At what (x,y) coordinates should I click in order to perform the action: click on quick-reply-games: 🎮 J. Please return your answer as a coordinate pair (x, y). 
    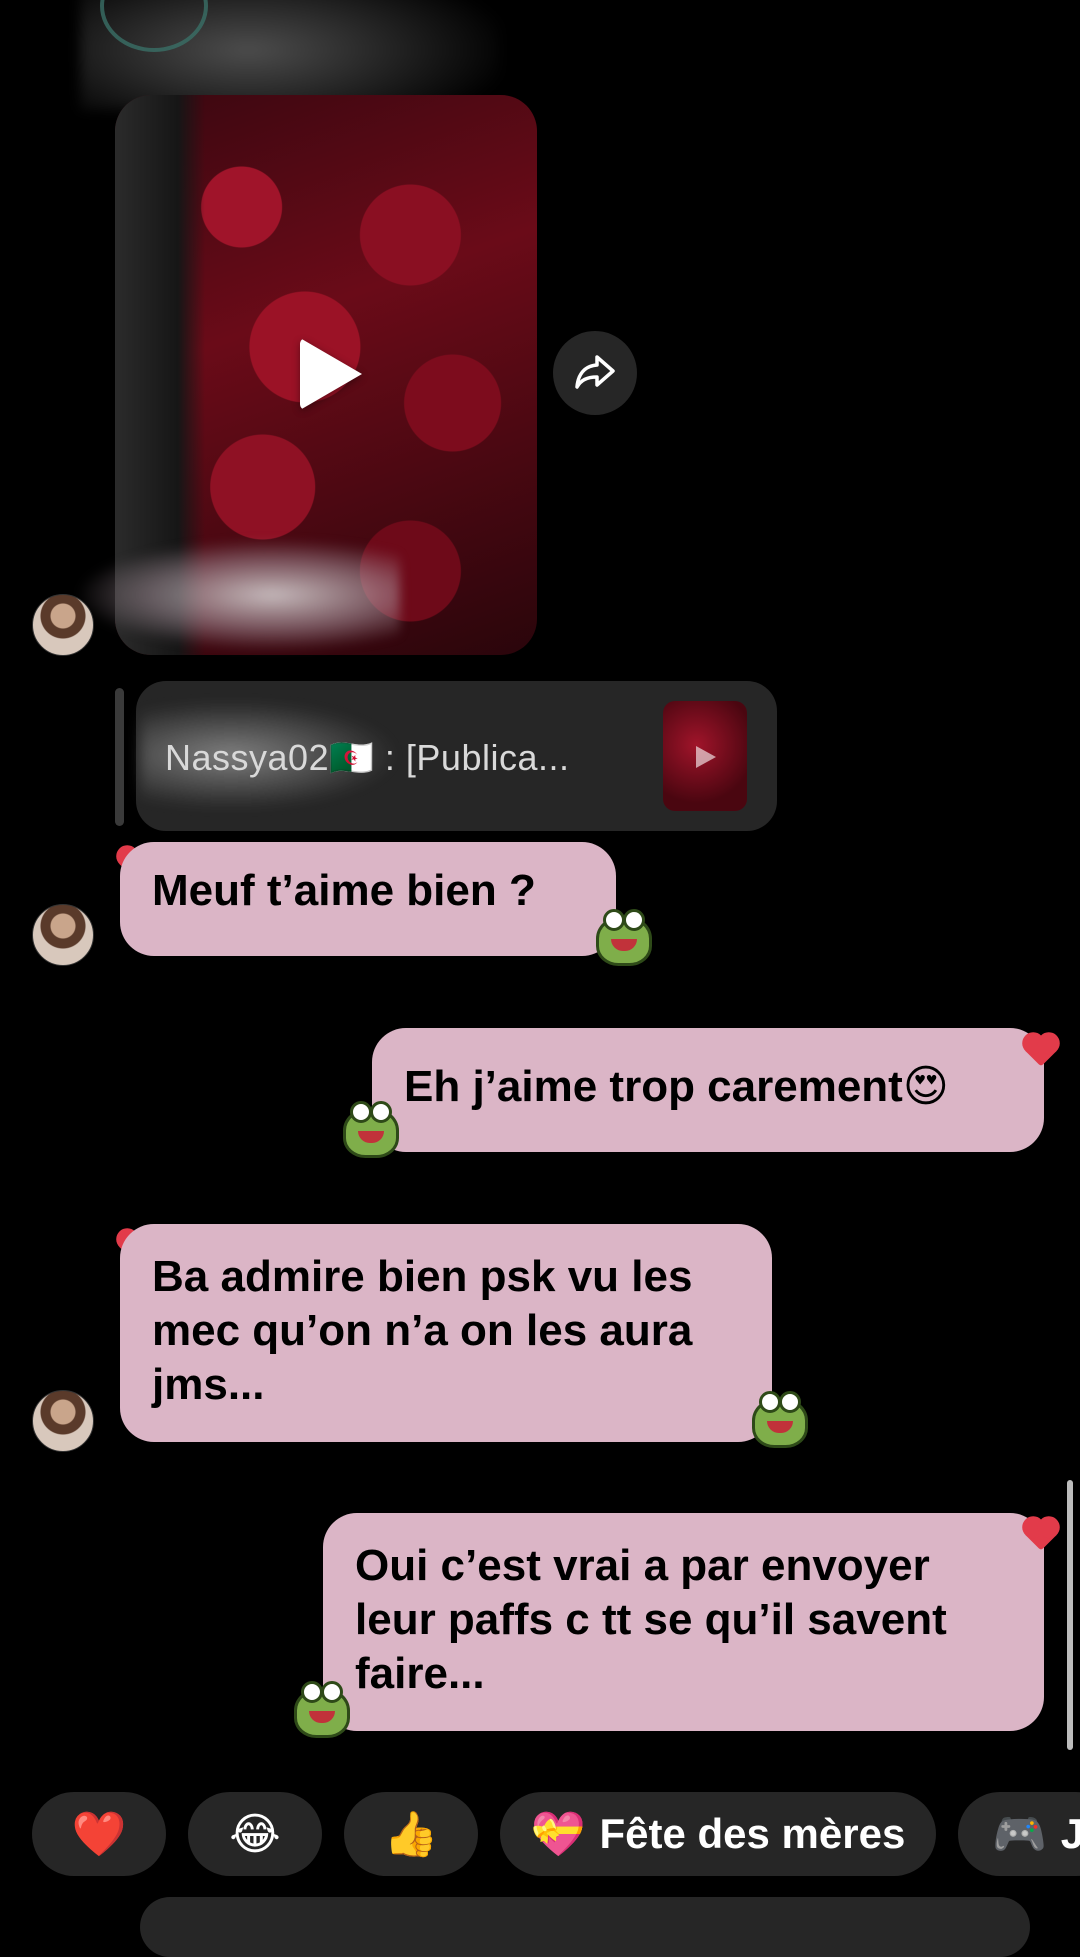
    Looking at the image, I should click on (1019, 1834).